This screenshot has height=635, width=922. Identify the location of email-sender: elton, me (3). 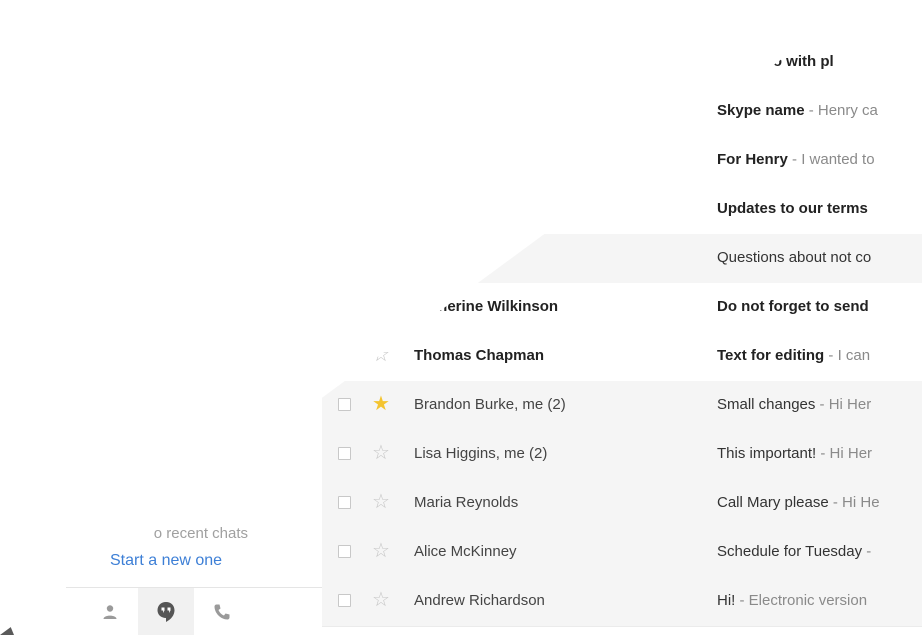
(456, 257).